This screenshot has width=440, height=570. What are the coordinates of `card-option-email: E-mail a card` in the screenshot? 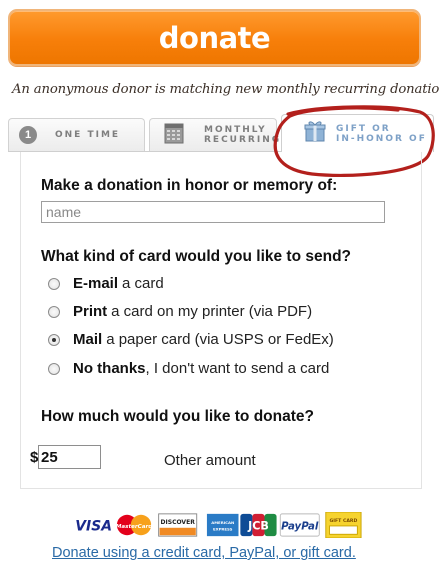 It's located at (106, 283).